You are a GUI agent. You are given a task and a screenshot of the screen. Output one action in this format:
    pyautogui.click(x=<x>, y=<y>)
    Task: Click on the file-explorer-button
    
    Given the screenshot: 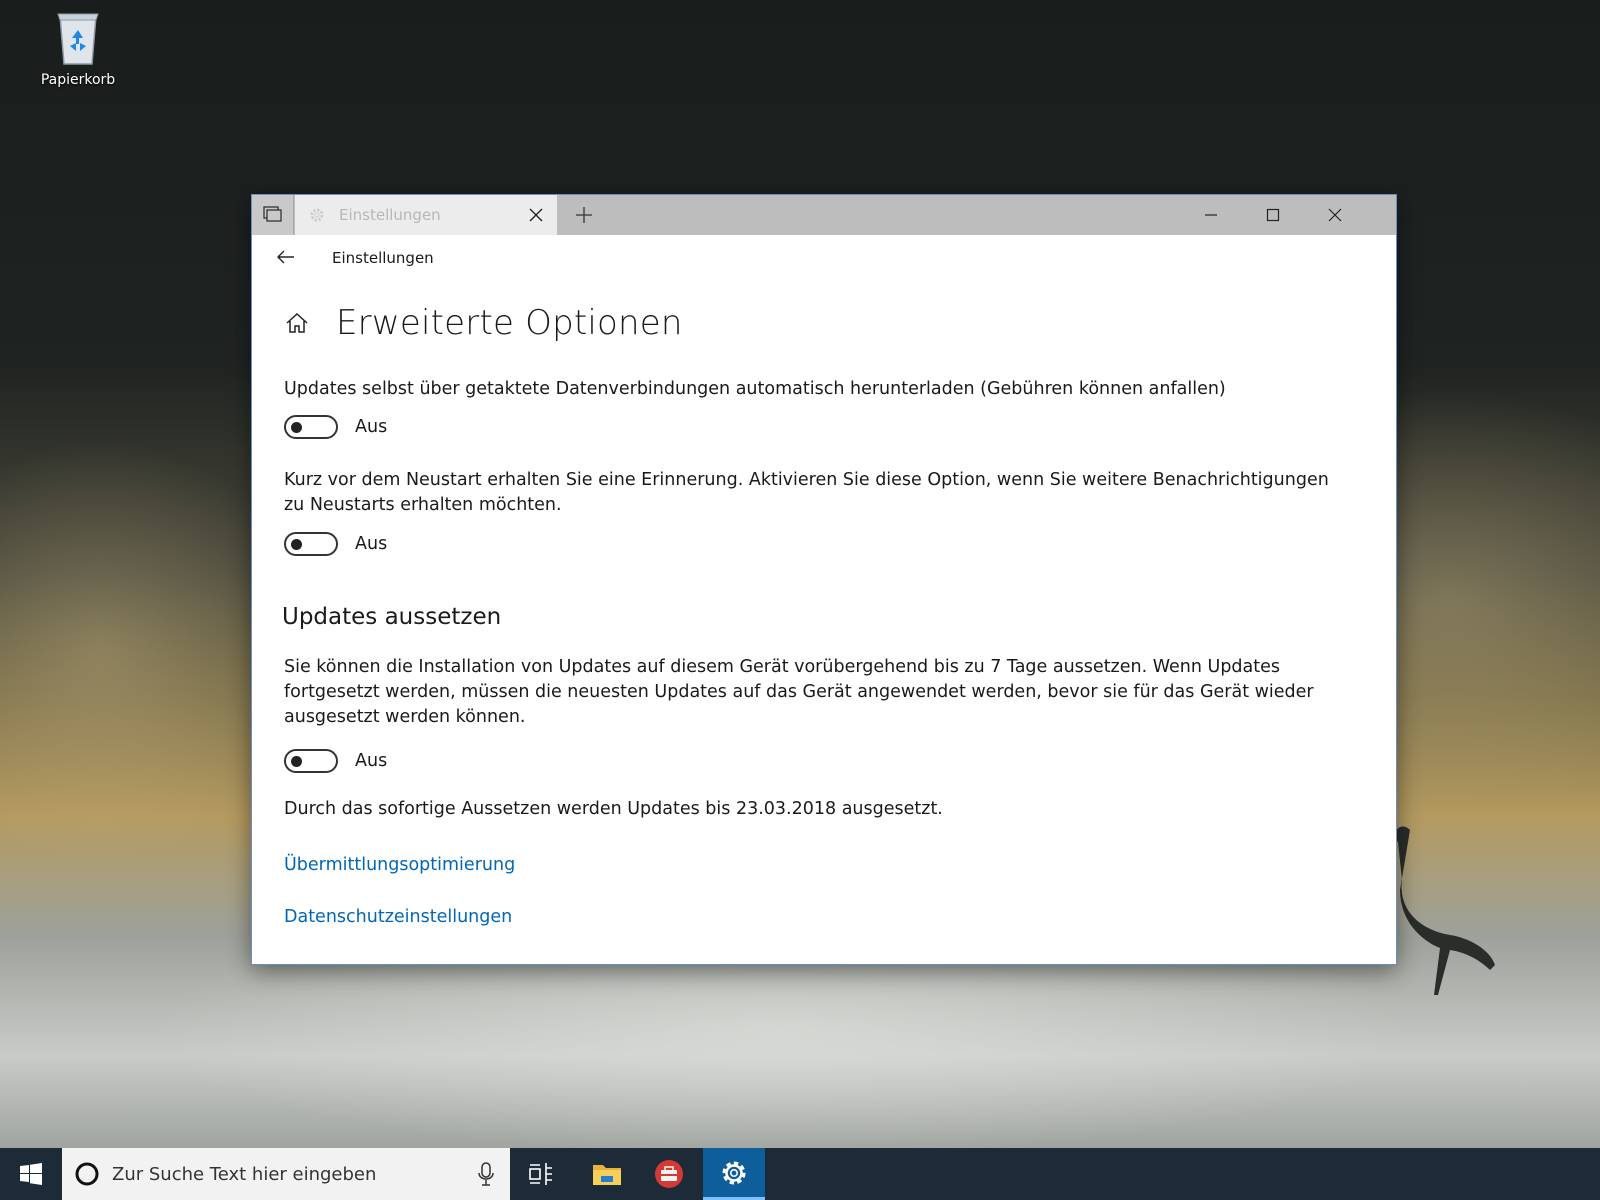 What is the action you would take?
    pyautogui.click(x=607, y=1174)
    